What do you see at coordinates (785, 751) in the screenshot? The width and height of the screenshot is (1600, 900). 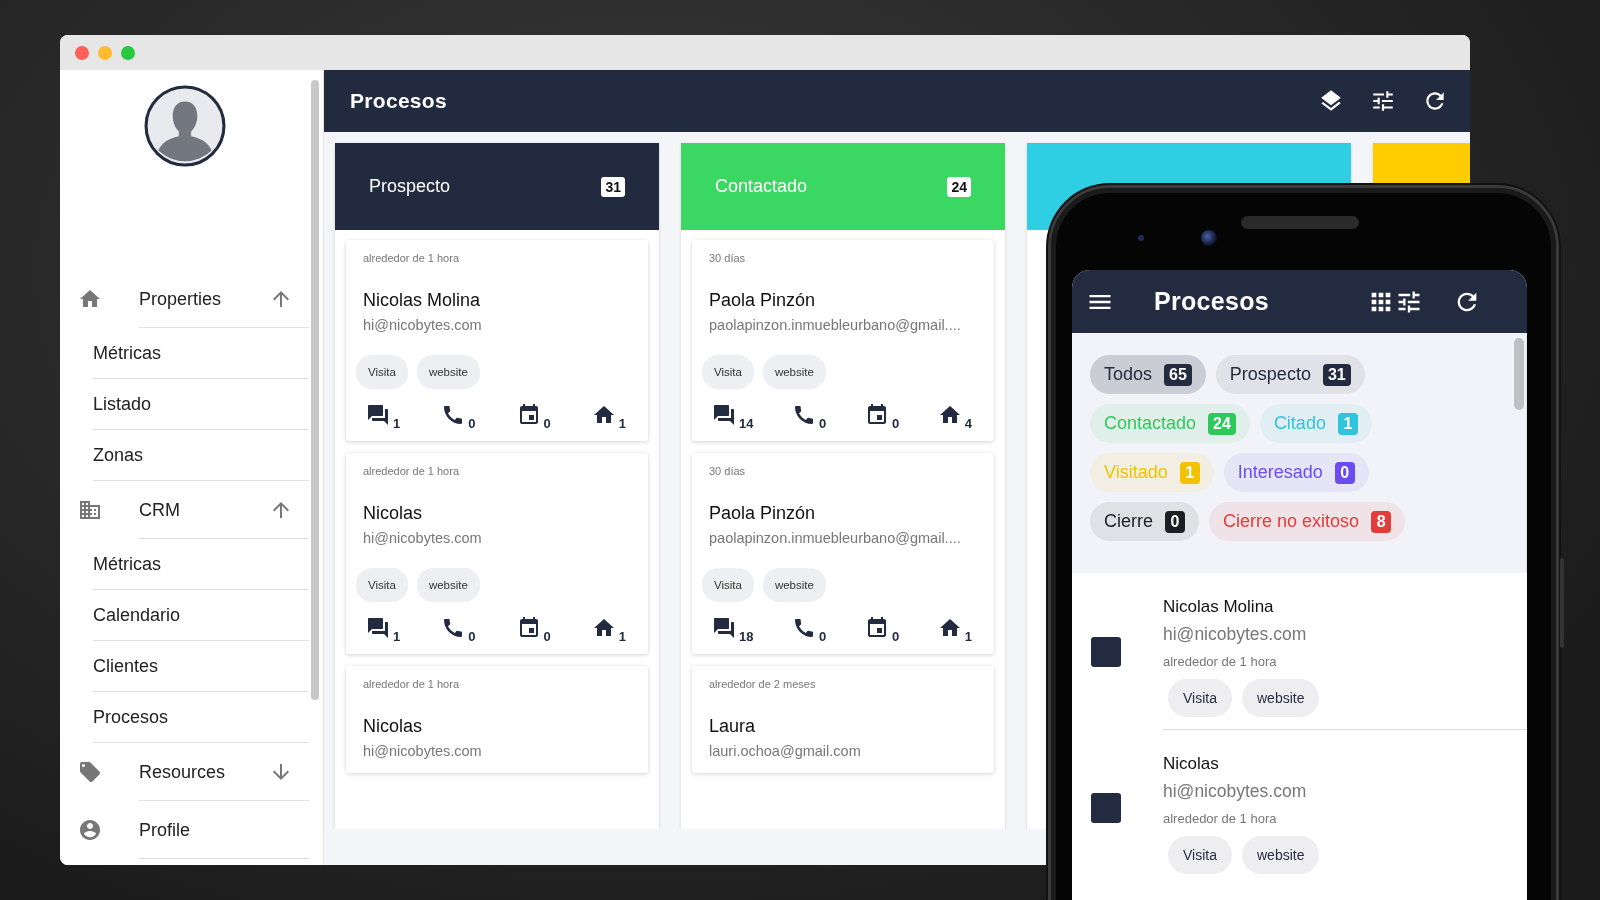 I see `contact-email: lauri.ochoa@gmail.com` at bounding box center [785, 751].